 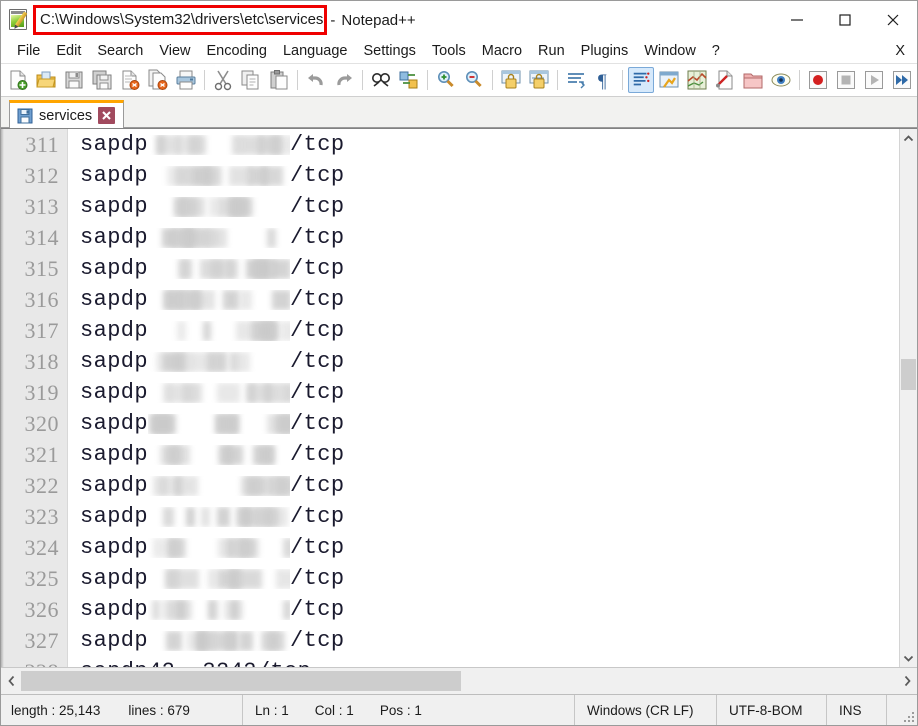 I want to click on status-eol-format: Windows (CR LF), so click(x=646, y=710).